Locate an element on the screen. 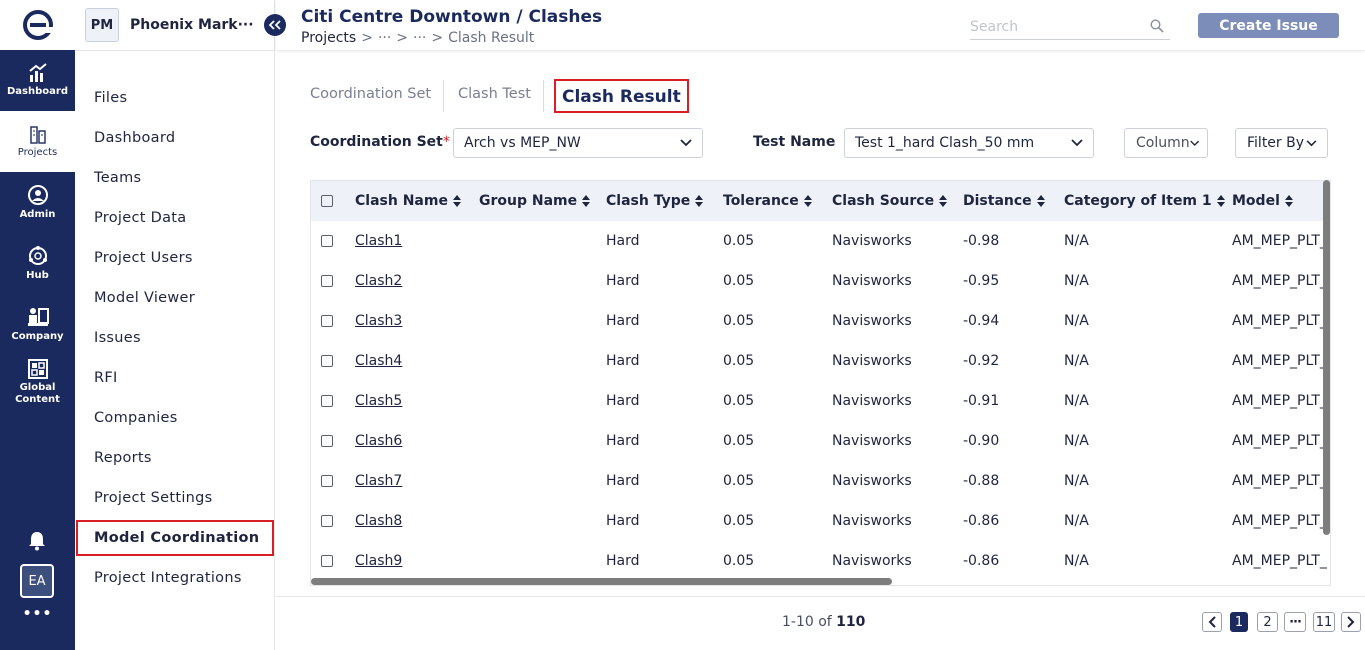 The image size is (1365, 650). more-icon: ••• is located at coordinates (37, 614).